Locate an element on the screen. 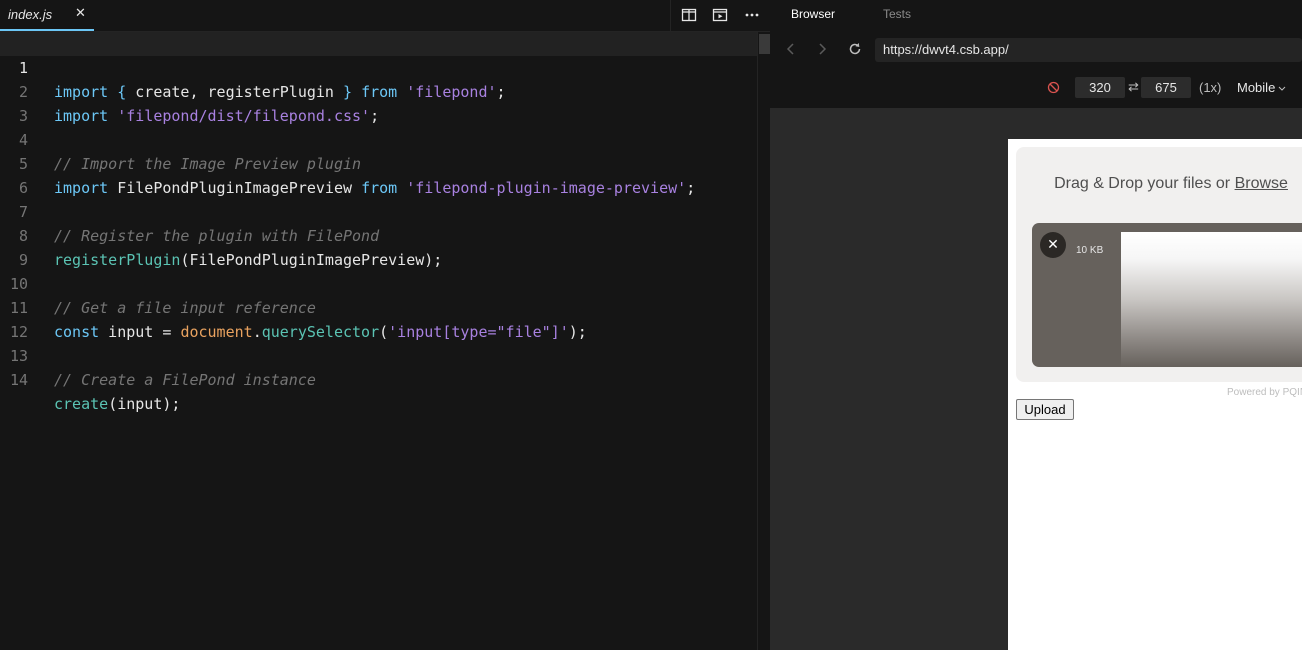 The image size is (1302, 650). code-line: 7 // Register the plugin with FilePond is located at coordinates (378, 210).